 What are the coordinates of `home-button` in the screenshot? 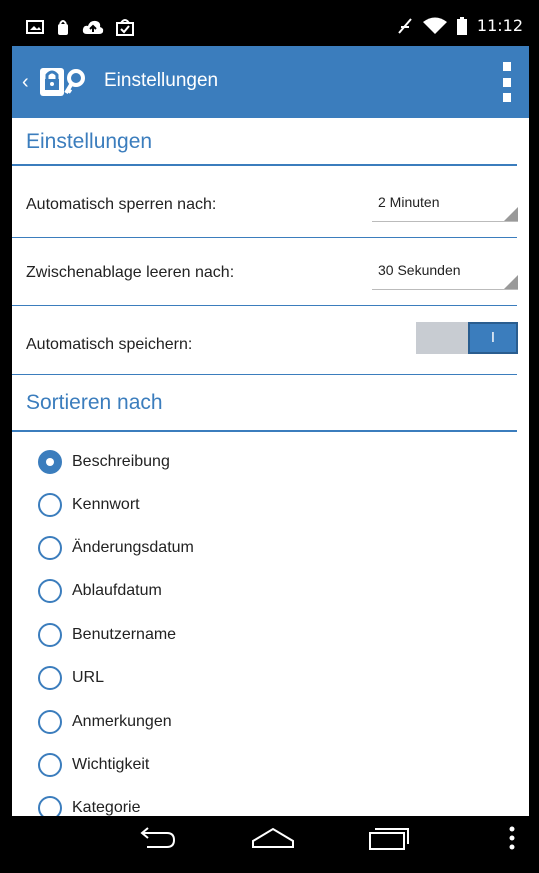 It's located at (273, 838).